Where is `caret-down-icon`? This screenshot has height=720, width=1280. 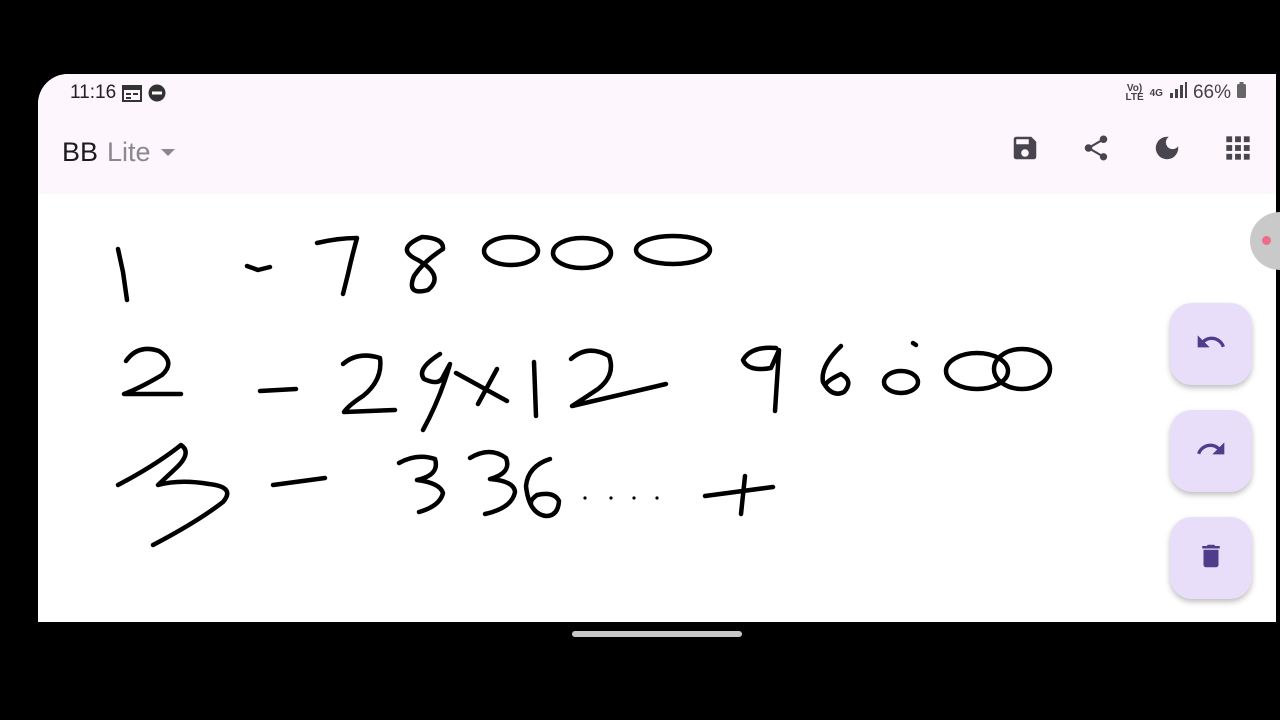 caret-down-icon is located at coordinates (167, 152).